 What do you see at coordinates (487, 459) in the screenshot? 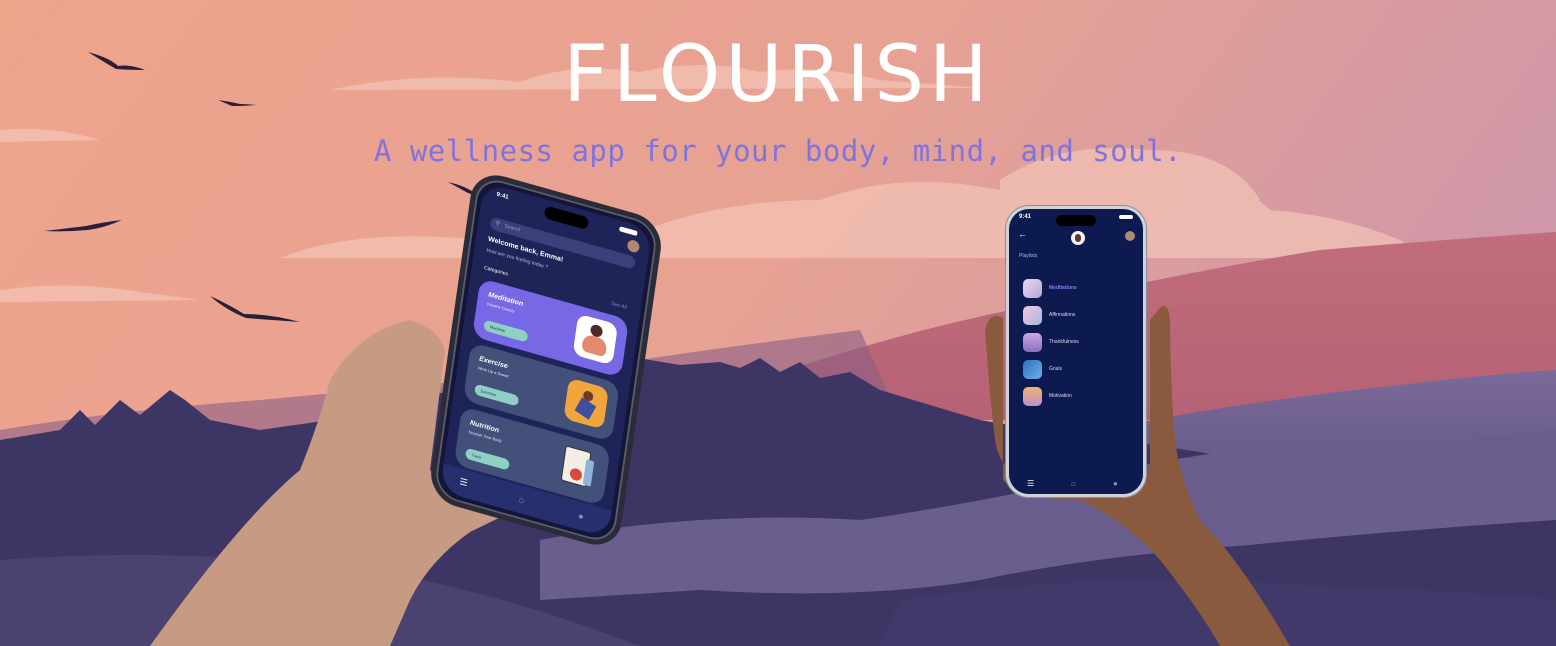
I see `track-button: Track` at bounding box center [487, 459].